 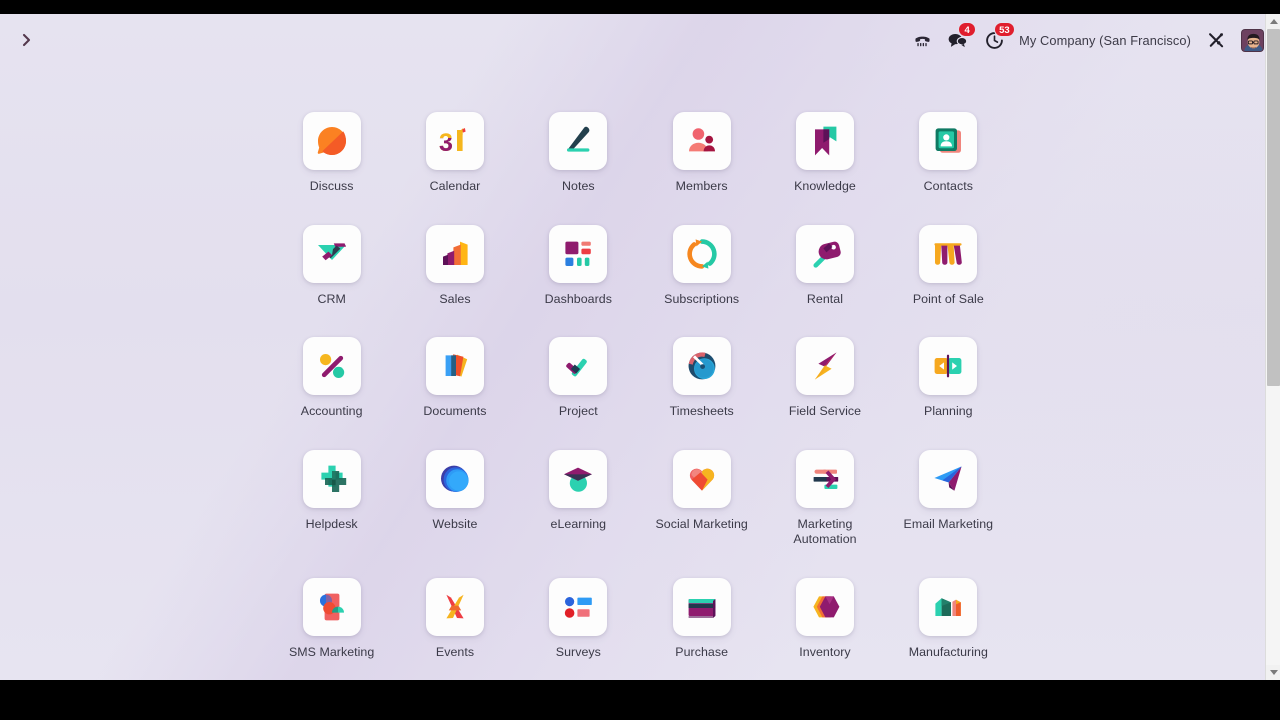 I want to click on navbar-right: 4 53 My Company (San Francisco), so click(x=1095, y=37).